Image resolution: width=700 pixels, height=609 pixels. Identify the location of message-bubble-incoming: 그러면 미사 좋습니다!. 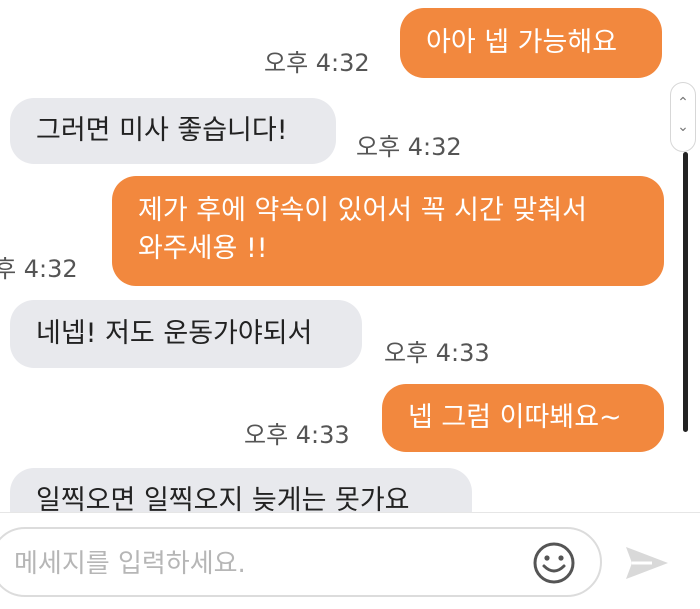
(173, 131).